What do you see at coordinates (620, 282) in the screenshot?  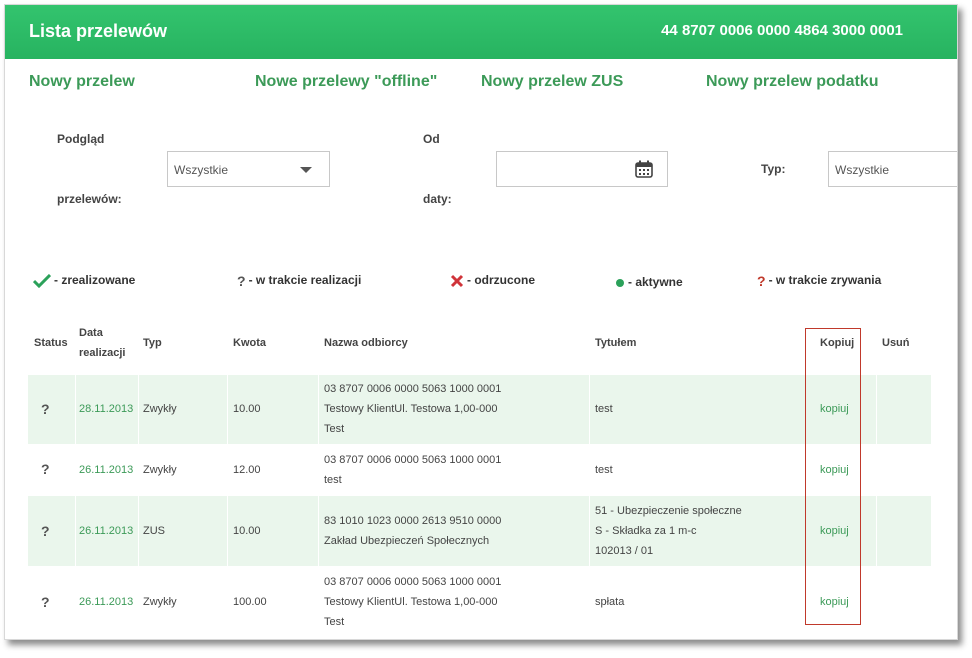 I see `dot-icon` at bounding box center [620, 282].